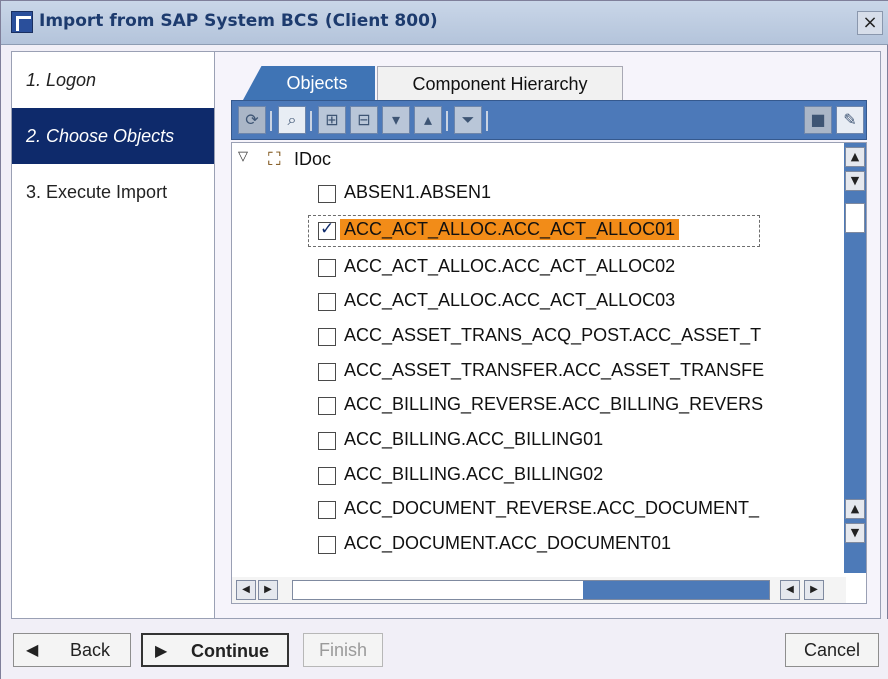  I want to click on step-execute-import: 3. Execute Import, so click(113, 192).